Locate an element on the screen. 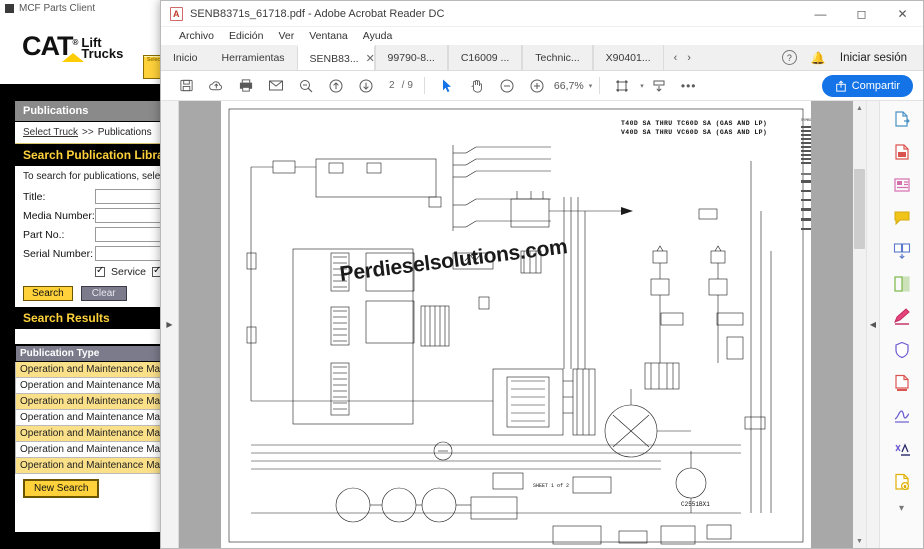  page-indicator: 2 / 9 is located at coordinates (399, 85).